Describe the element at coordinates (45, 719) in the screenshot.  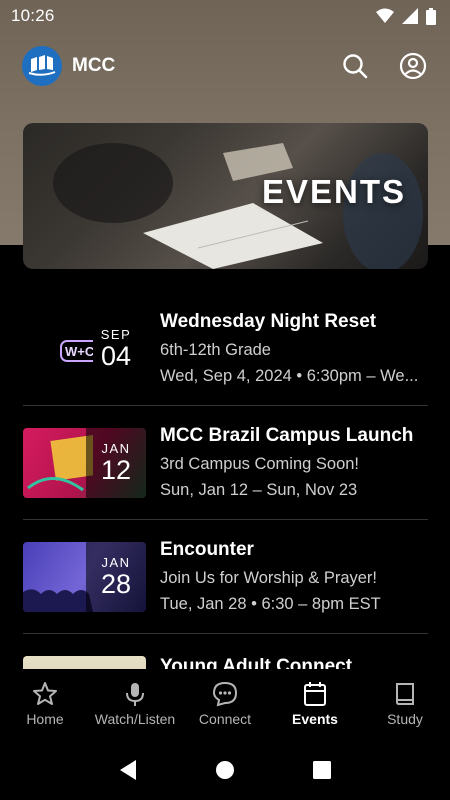
I see `nav-label: Home` at that location.